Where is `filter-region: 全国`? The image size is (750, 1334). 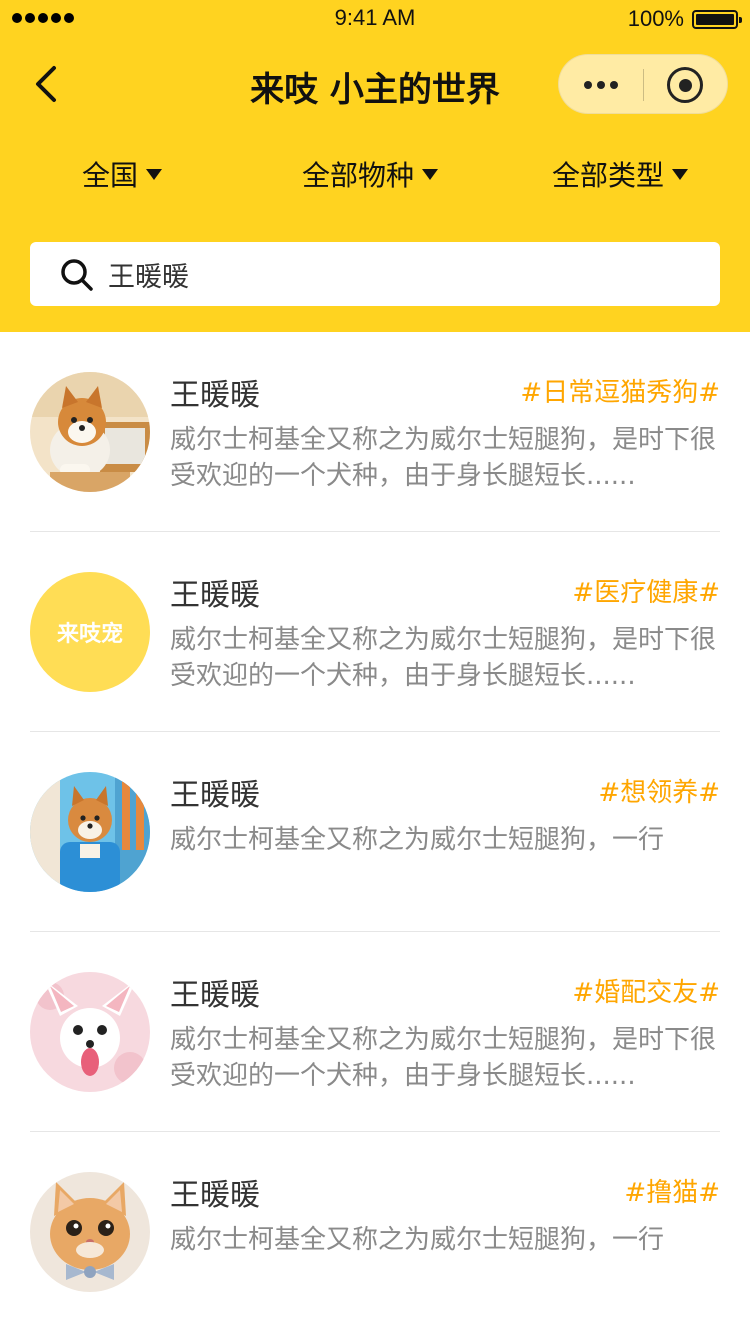
filter-region: 全国 is located at coordinates (122, 174).